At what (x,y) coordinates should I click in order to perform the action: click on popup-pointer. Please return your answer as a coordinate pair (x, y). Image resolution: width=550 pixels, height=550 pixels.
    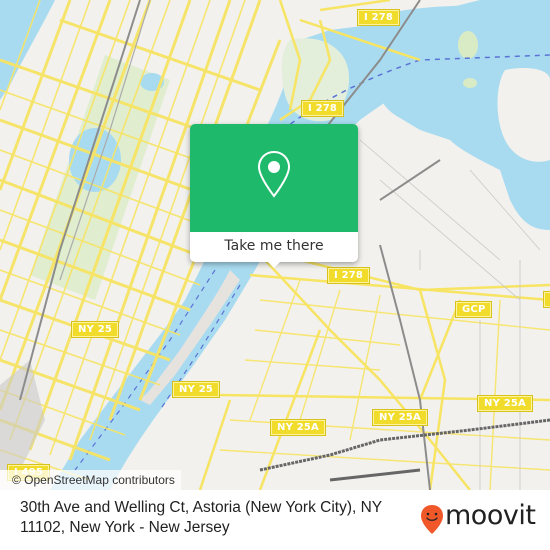
    Looking at the image, I should click on (274, 264).